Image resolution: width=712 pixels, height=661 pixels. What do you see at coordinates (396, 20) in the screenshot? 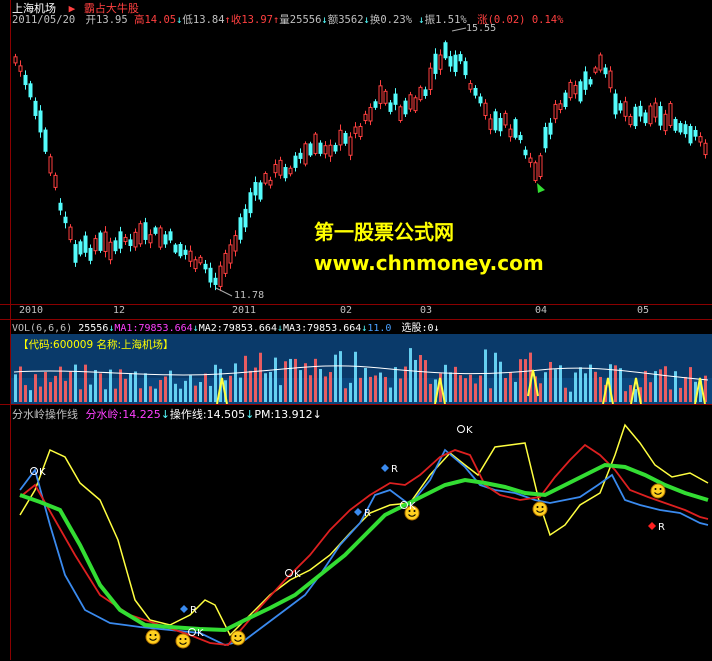
I see `turnover-value: 0.23%` at bounding box center [396, 20].